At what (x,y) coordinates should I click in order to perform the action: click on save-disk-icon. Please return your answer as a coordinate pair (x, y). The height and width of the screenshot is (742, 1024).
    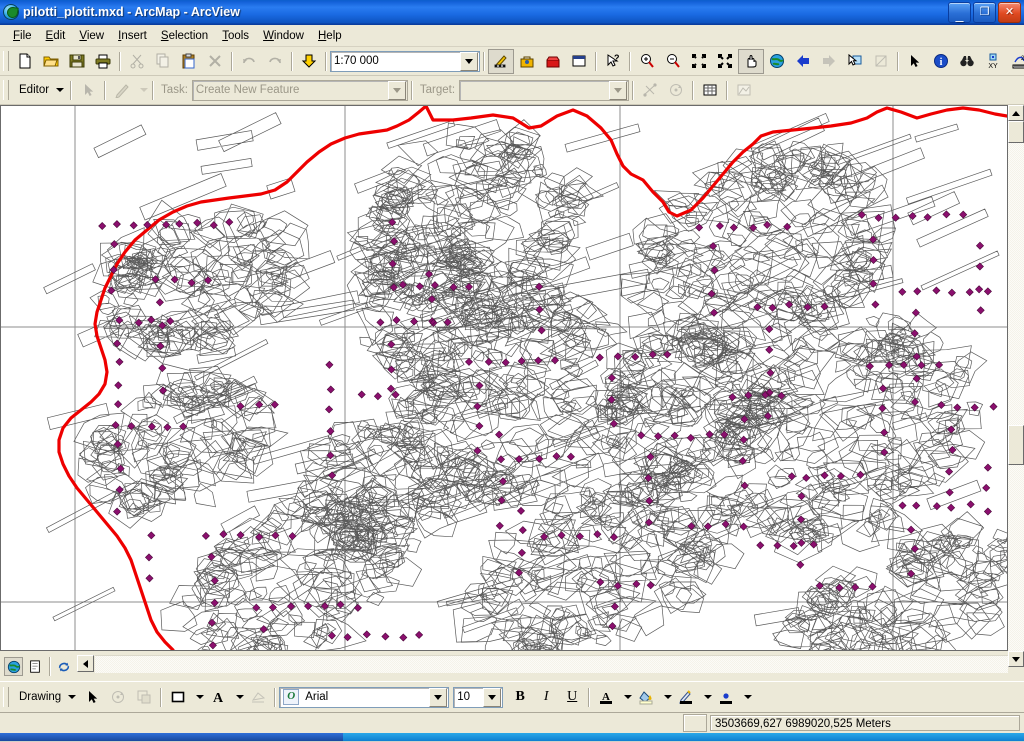
    Looking at the image, I should click on (77, 61).